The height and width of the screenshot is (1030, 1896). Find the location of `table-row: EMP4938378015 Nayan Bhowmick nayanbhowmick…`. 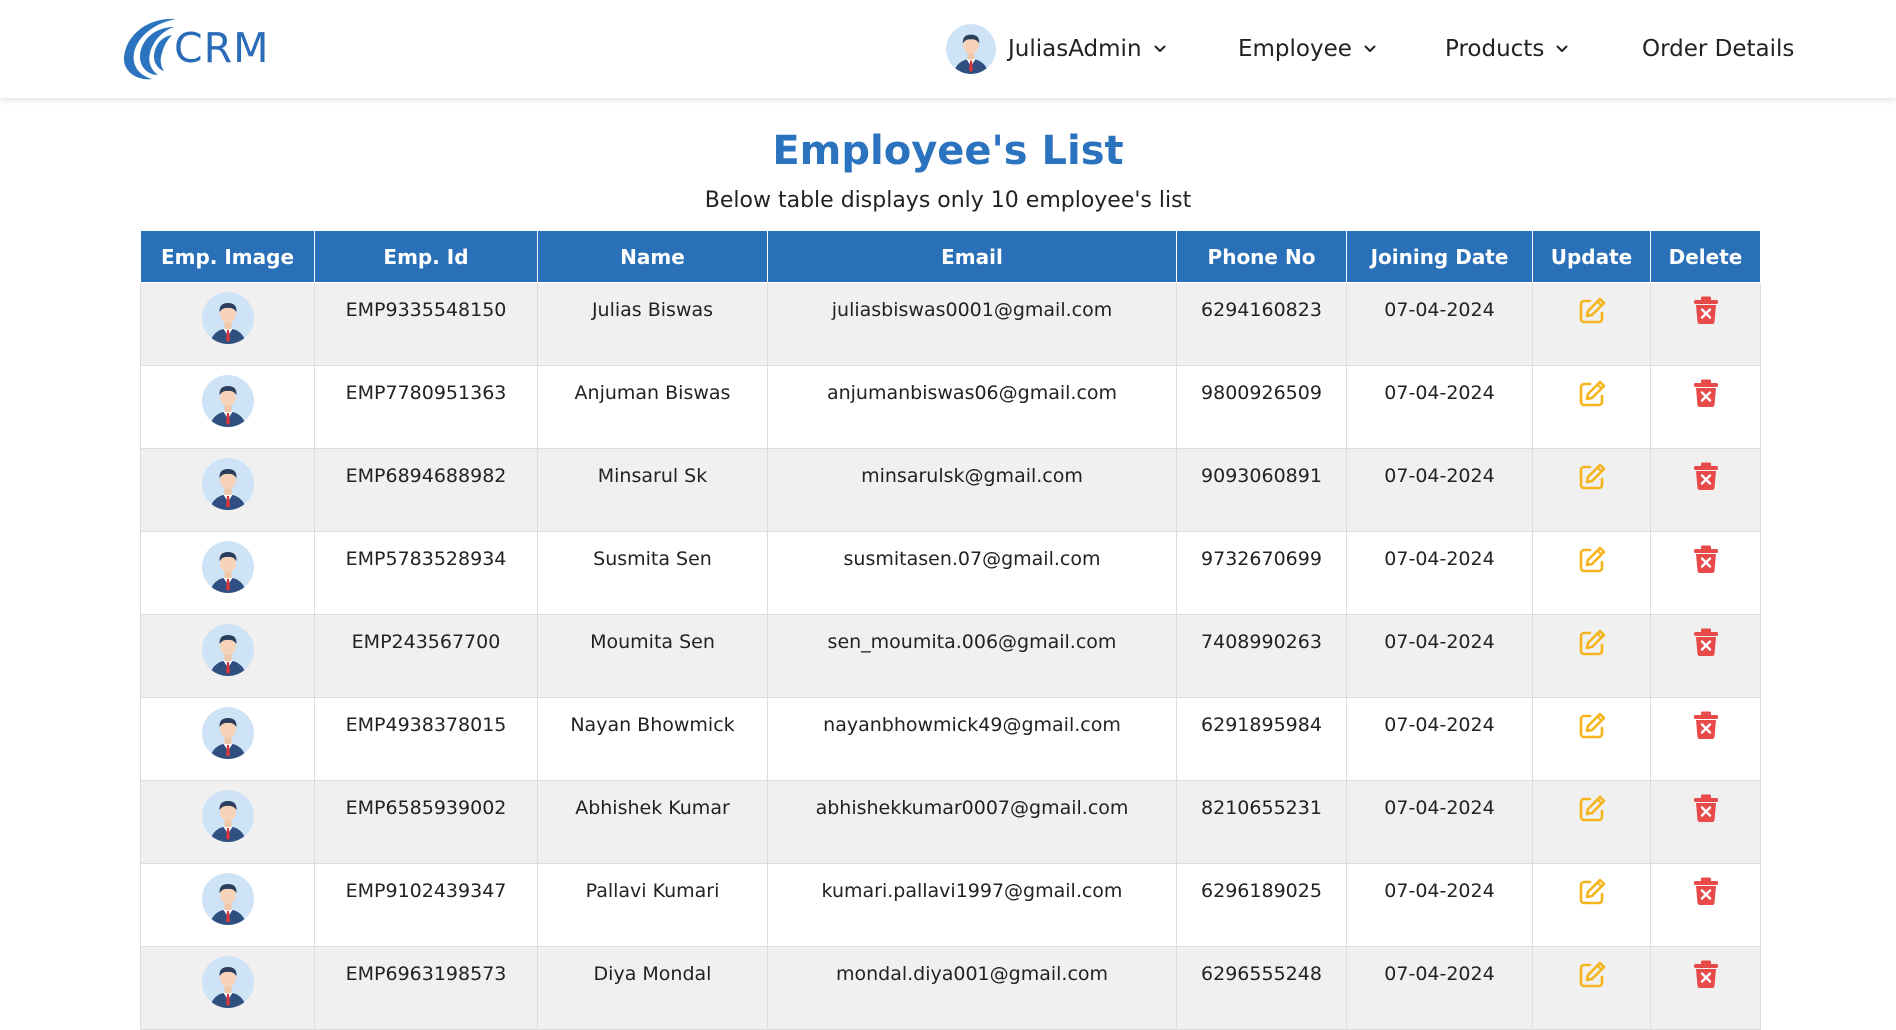

table-row: EMP4938378015 Nayan Bhowmick nayanbhowmick… is located at coordinates (950, 739).